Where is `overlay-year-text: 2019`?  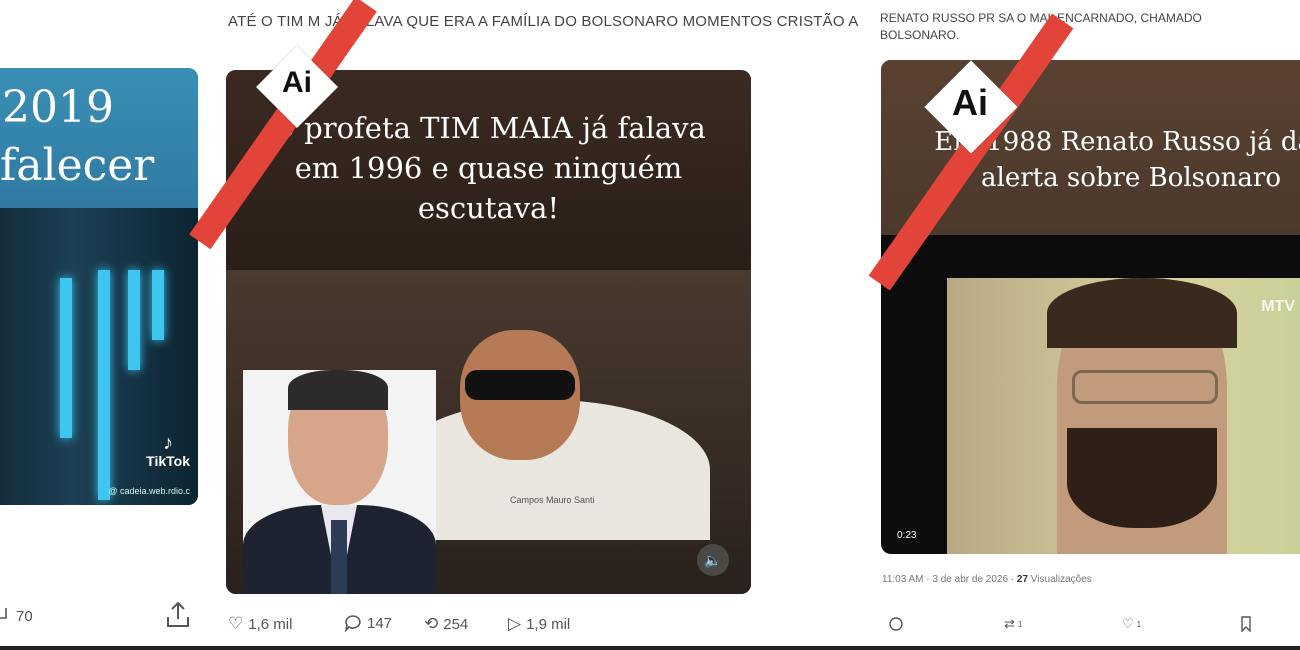 overlay-year-text: 2019 is located at coordinates (58, 107).